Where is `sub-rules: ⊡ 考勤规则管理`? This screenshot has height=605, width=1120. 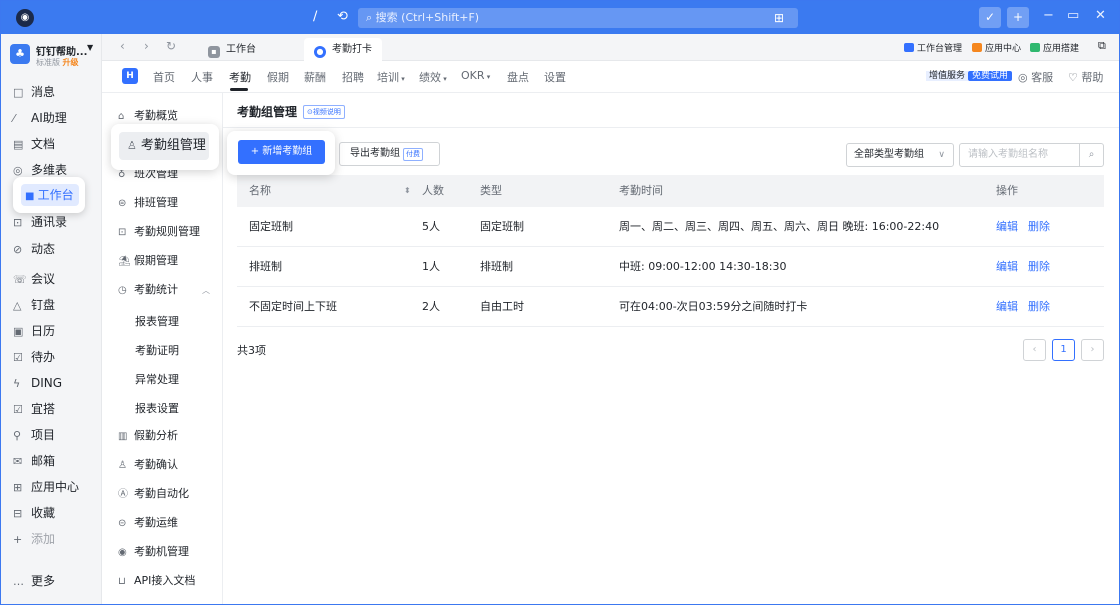
sub-rules: ⊡ 考勤规则管理 is located at coordinates (159, 232).